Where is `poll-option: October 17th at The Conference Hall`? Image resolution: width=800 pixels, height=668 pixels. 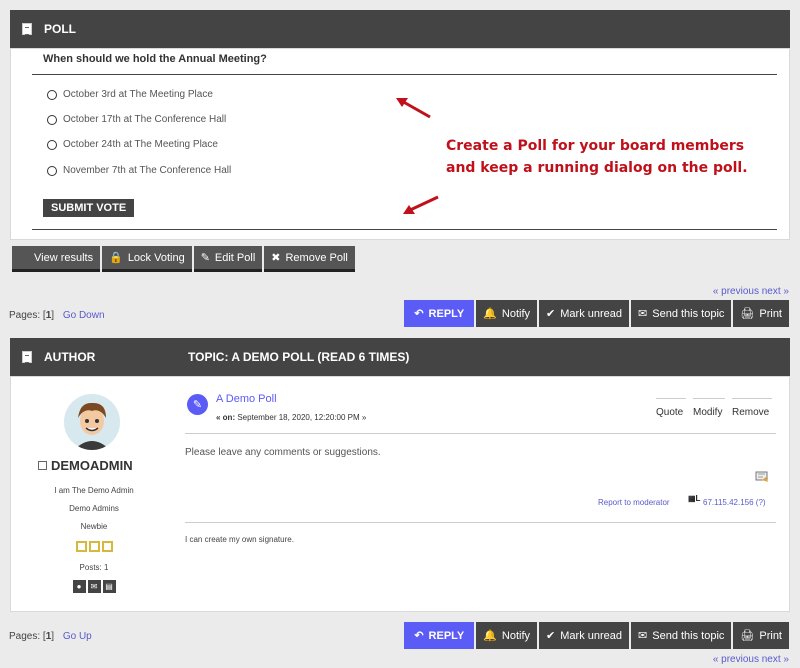
poll-option: October 17th at The Conference Hall is located at coordinates (136, 119).